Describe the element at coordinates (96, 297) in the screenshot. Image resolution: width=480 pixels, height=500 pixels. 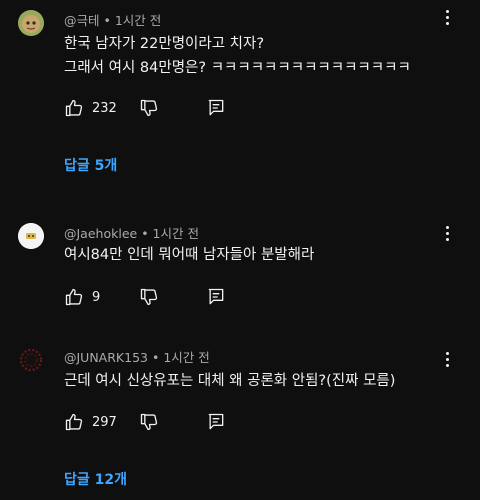
I see `like-count: 9` at that location.